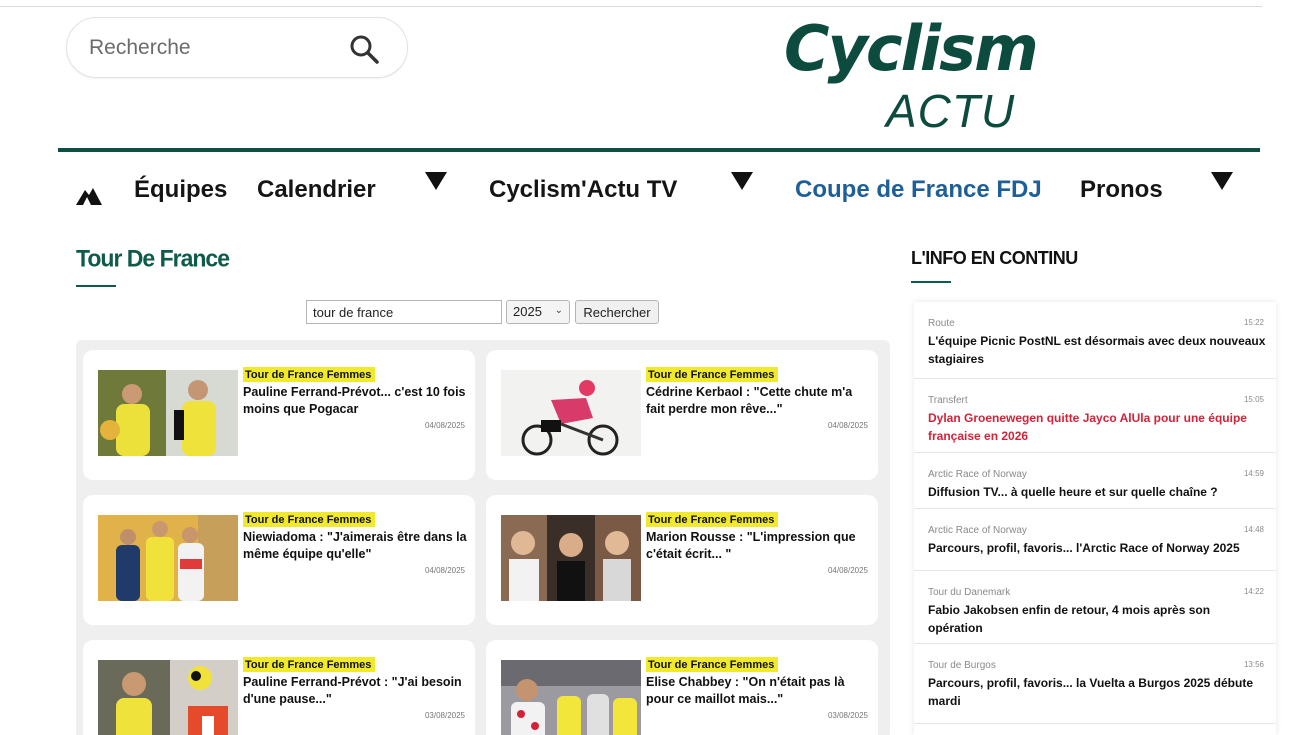  I want to click on search-icon, so click(364, 49).